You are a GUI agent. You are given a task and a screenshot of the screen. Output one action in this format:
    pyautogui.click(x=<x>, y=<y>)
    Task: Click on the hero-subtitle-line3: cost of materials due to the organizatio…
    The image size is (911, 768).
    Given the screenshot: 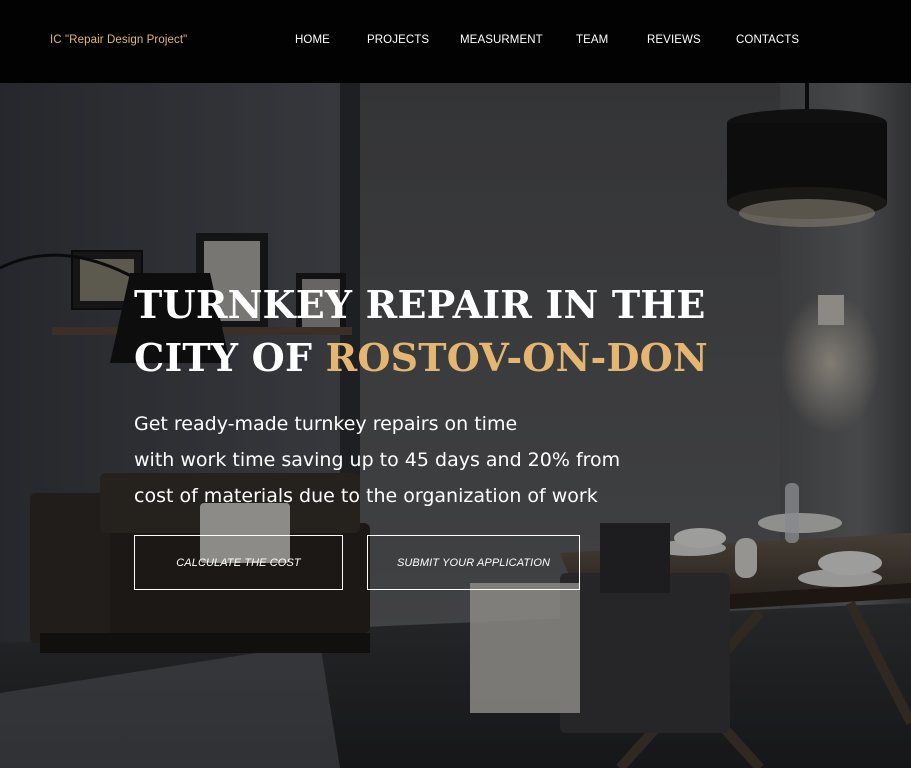 What is the action you would take?
    pyautogui.click(x=366, y=496)
    